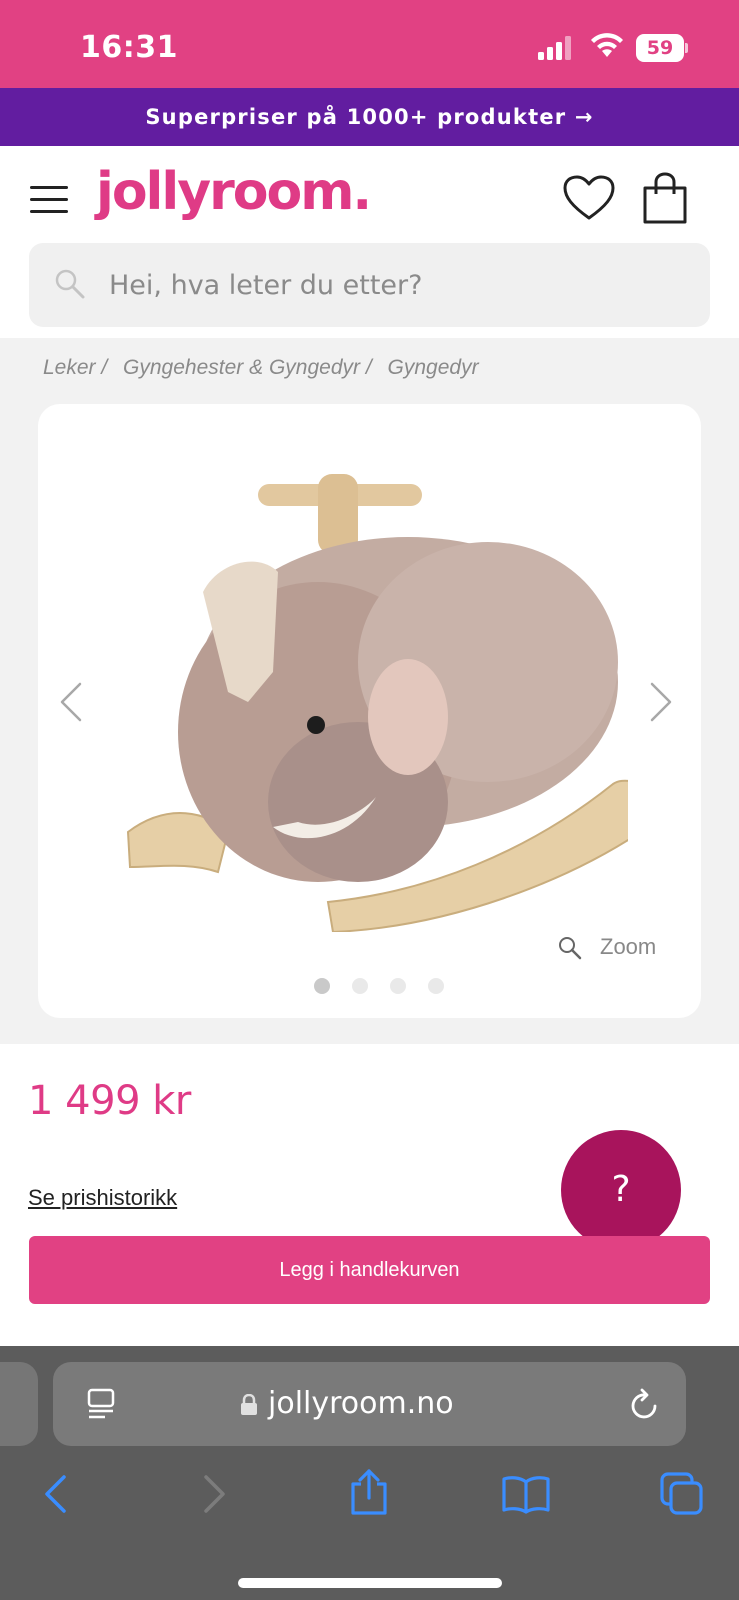 The image size is (739, 1600). Describe the element at coordinates (49, 200) in the screenshot. I see `menu-icon` at that location.